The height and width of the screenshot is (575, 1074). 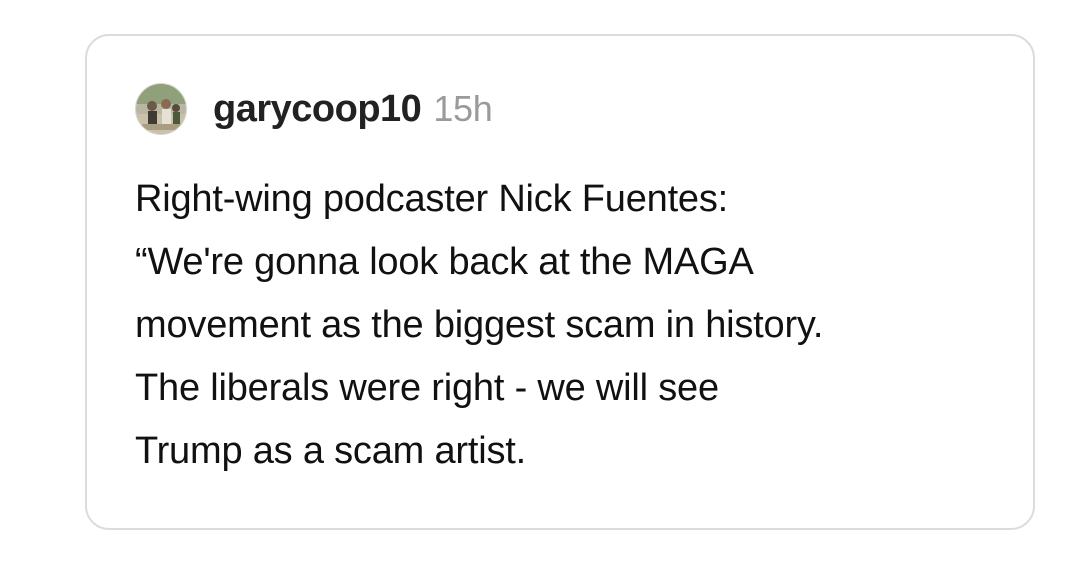 I want to click on post-timestamp: 15h, so click(x=463, y=108).